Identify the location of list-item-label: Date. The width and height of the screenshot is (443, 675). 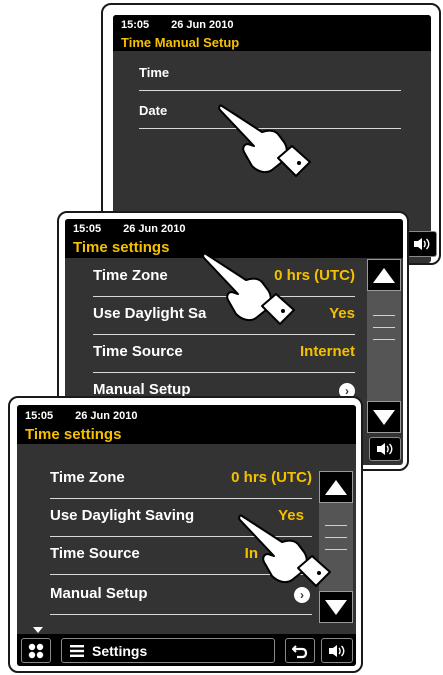
(153, 110).